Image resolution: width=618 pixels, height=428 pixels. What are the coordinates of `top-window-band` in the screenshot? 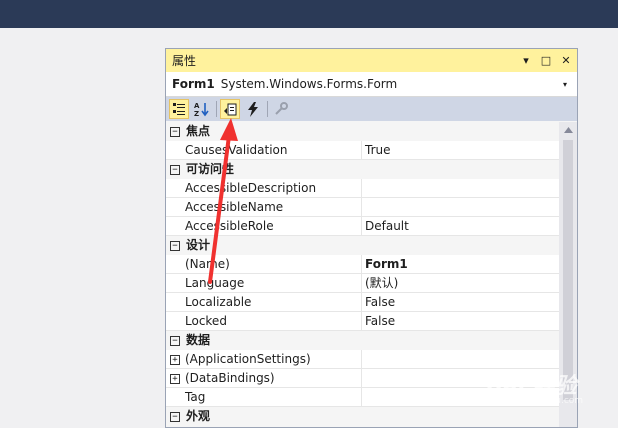 It's located at (309, 14).